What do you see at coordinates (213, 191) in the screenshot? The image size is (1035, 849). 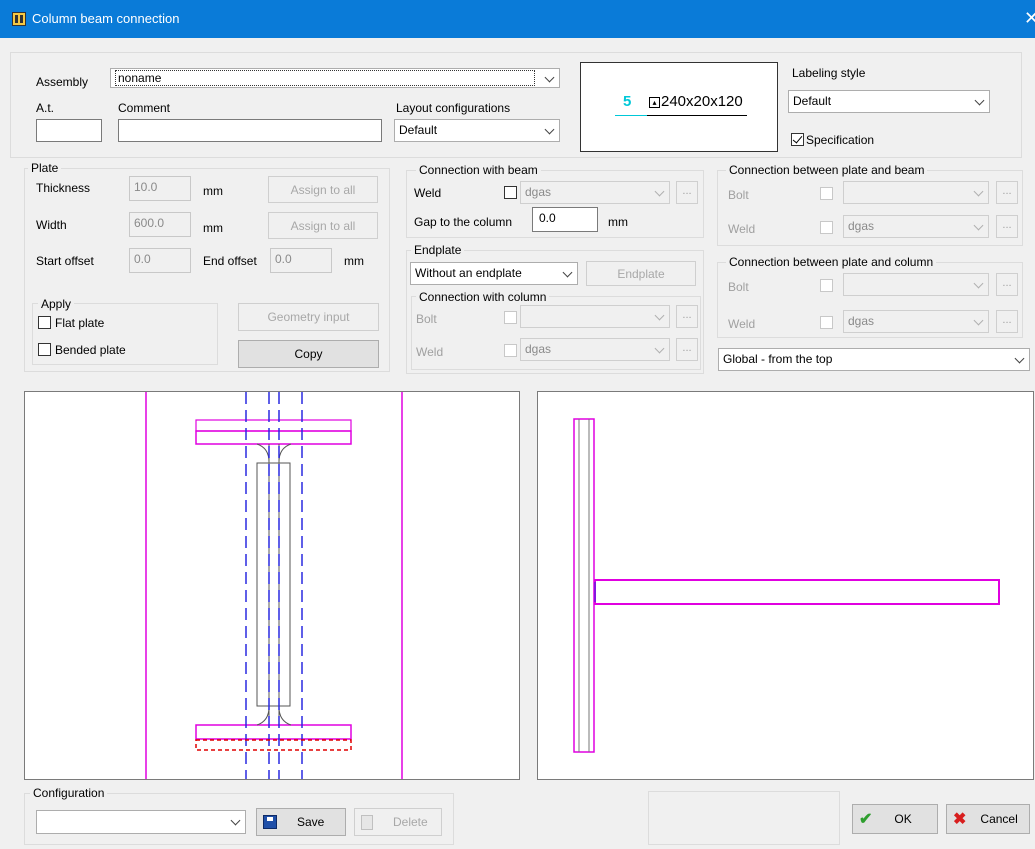 I see `thickness-unit: mm` at bounding box center [213, 191].